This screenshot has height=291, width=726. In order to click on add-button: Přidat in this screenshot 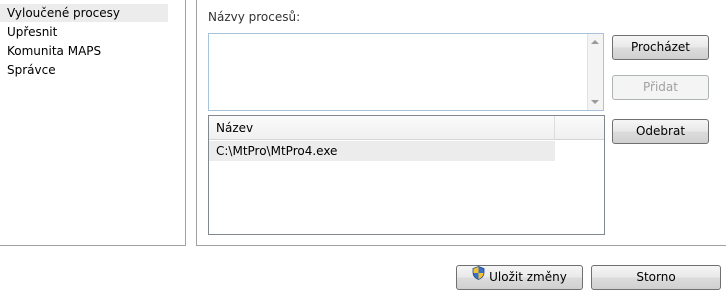, I will do `click(660, 87)`.